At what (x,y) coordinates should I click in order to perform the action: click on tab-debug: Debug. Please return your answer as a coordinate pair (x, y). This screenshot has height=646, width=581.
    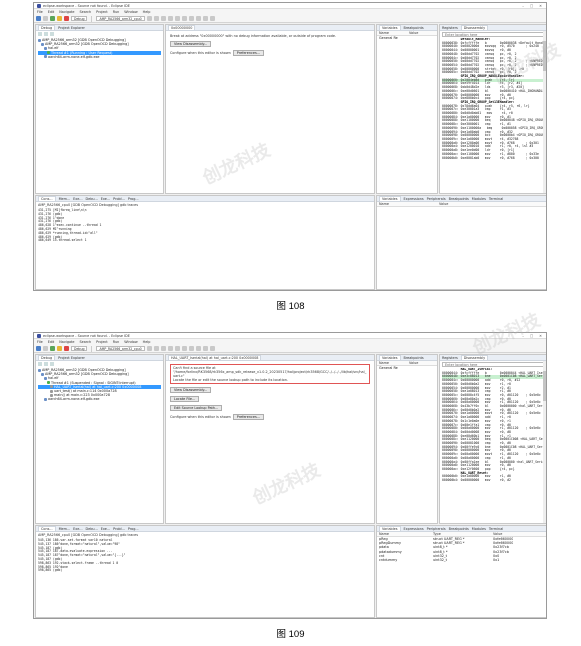
    Looking at the image, I should click on (47, 27).